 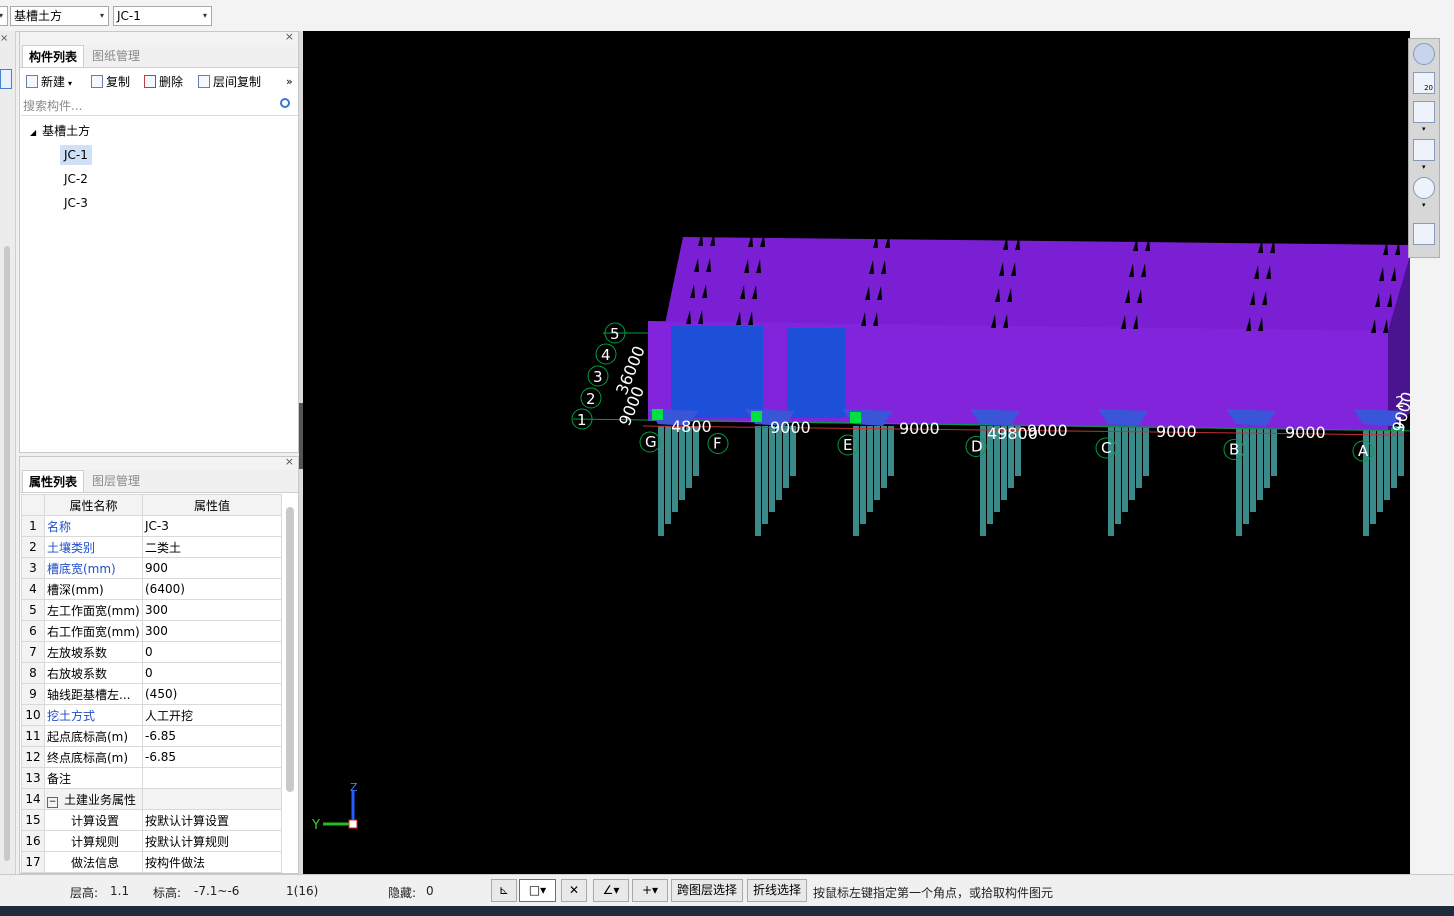 I want to click on 2d-view-button: 20, so click(x=1424, y=83).